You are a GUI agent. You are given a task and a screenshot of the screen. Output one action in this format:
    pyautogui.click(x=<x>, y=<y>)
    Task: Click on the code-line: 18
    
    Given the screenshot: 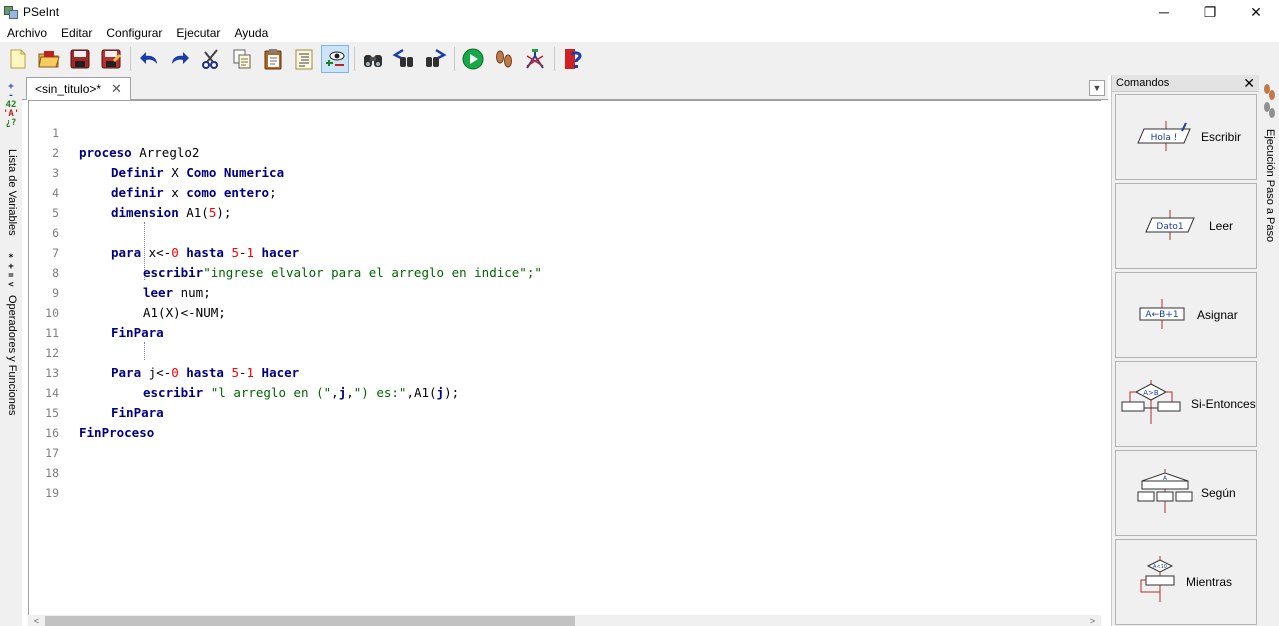 What is the action you would take?
    pyautogui.click(x=565, y=461)
    